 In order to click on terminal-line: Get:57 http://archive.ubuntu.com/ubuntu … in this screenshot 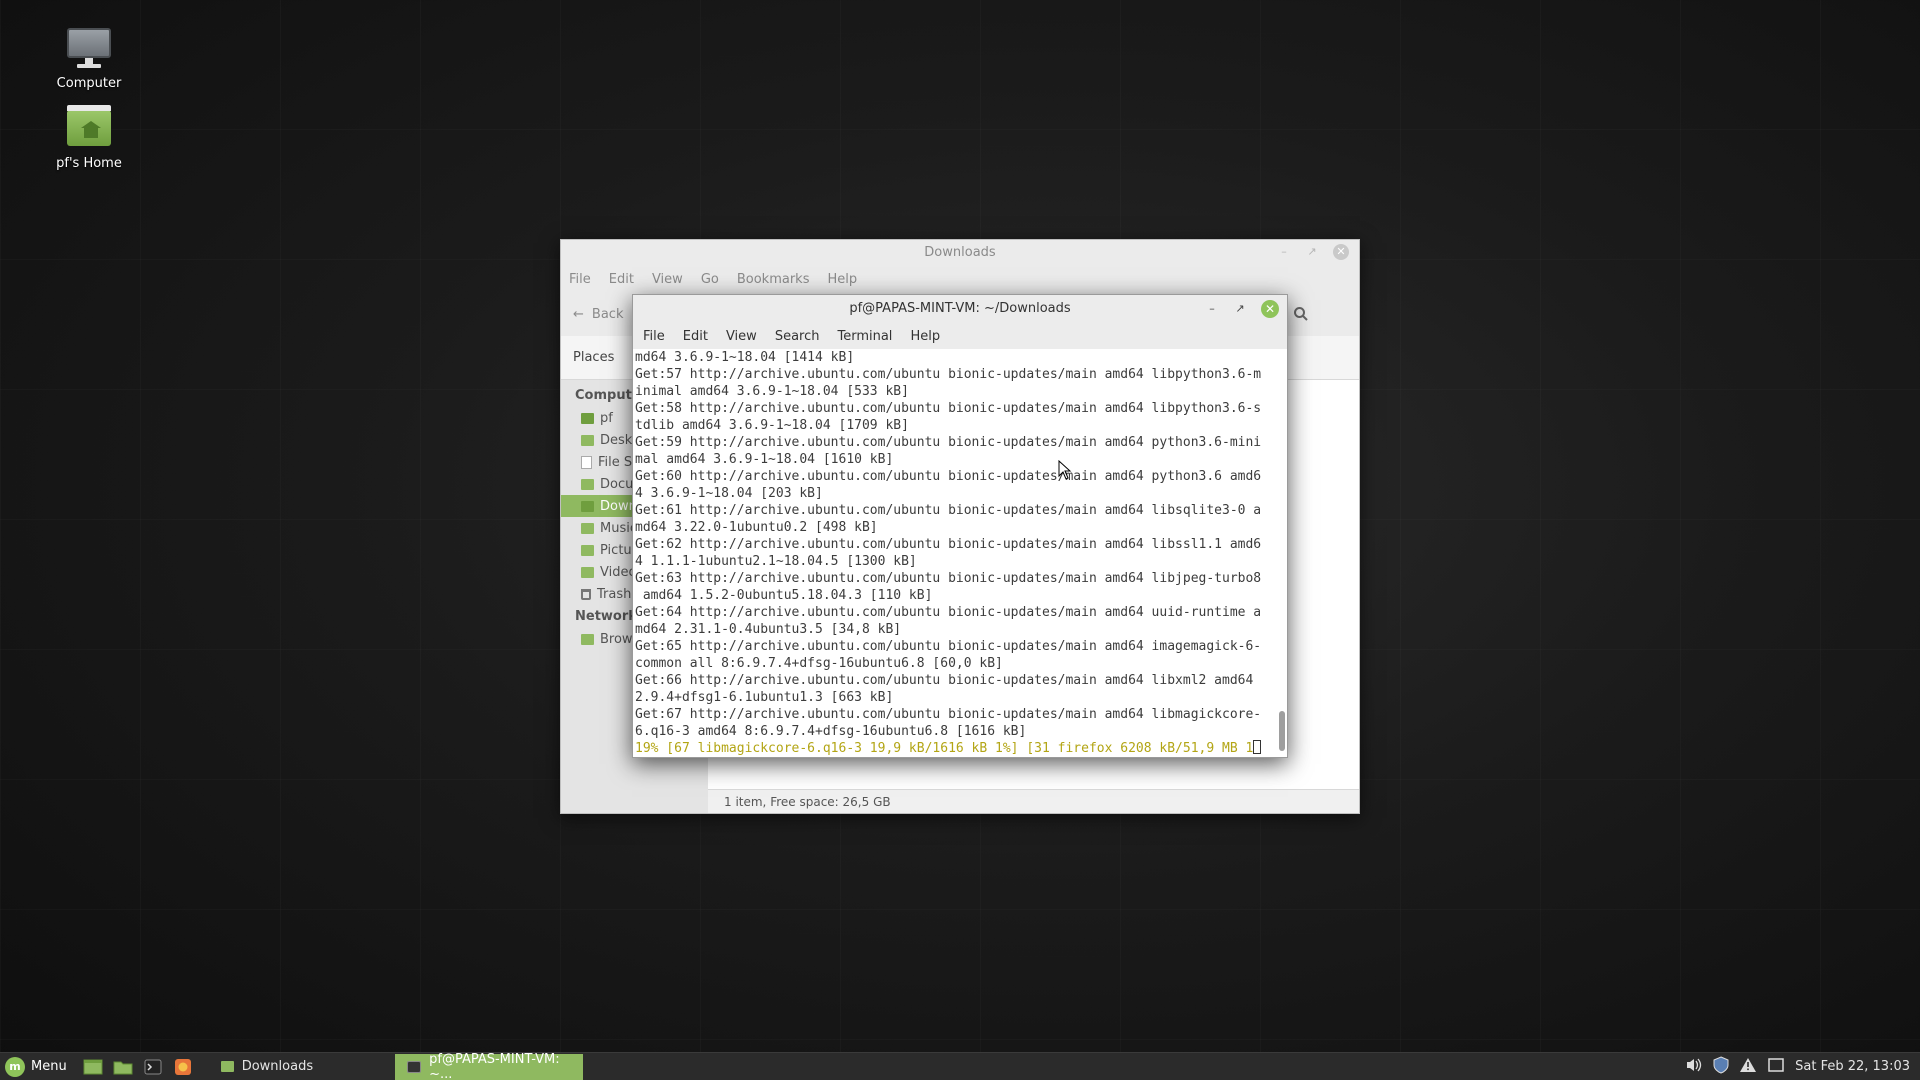, I will do `click(948, 374)`.